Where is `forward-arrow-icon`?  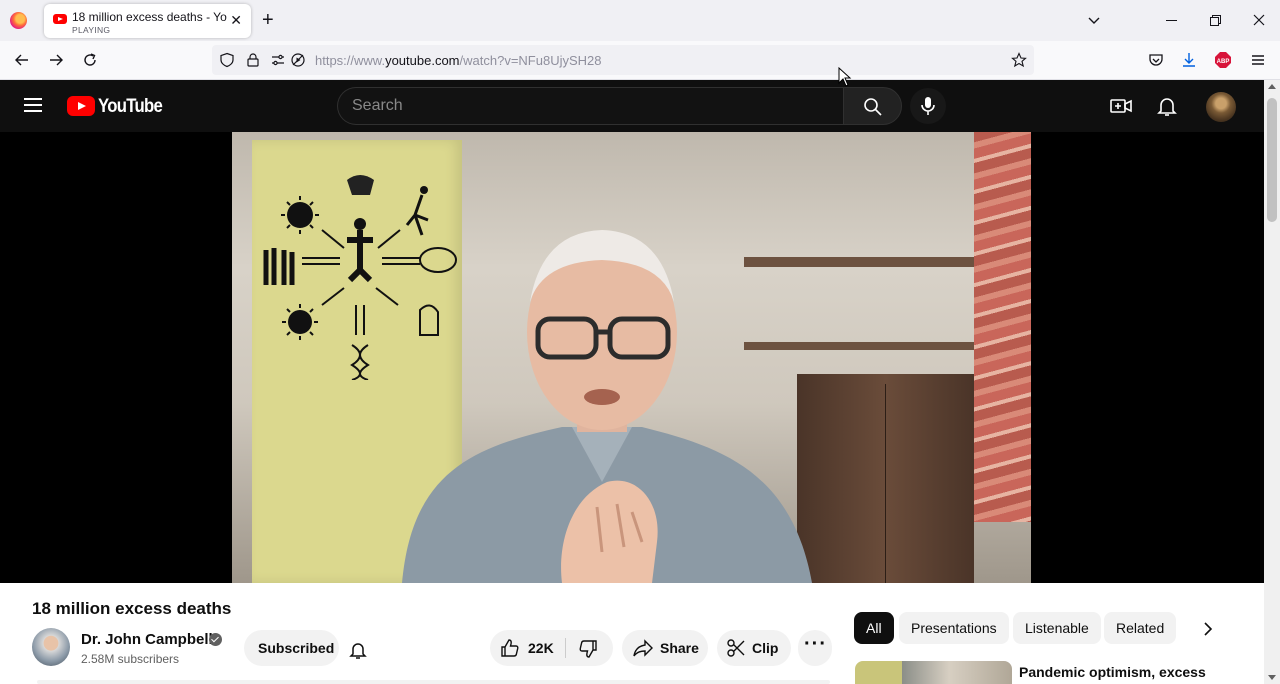
forward-arrow-icon is located at coordinates (56, 60).